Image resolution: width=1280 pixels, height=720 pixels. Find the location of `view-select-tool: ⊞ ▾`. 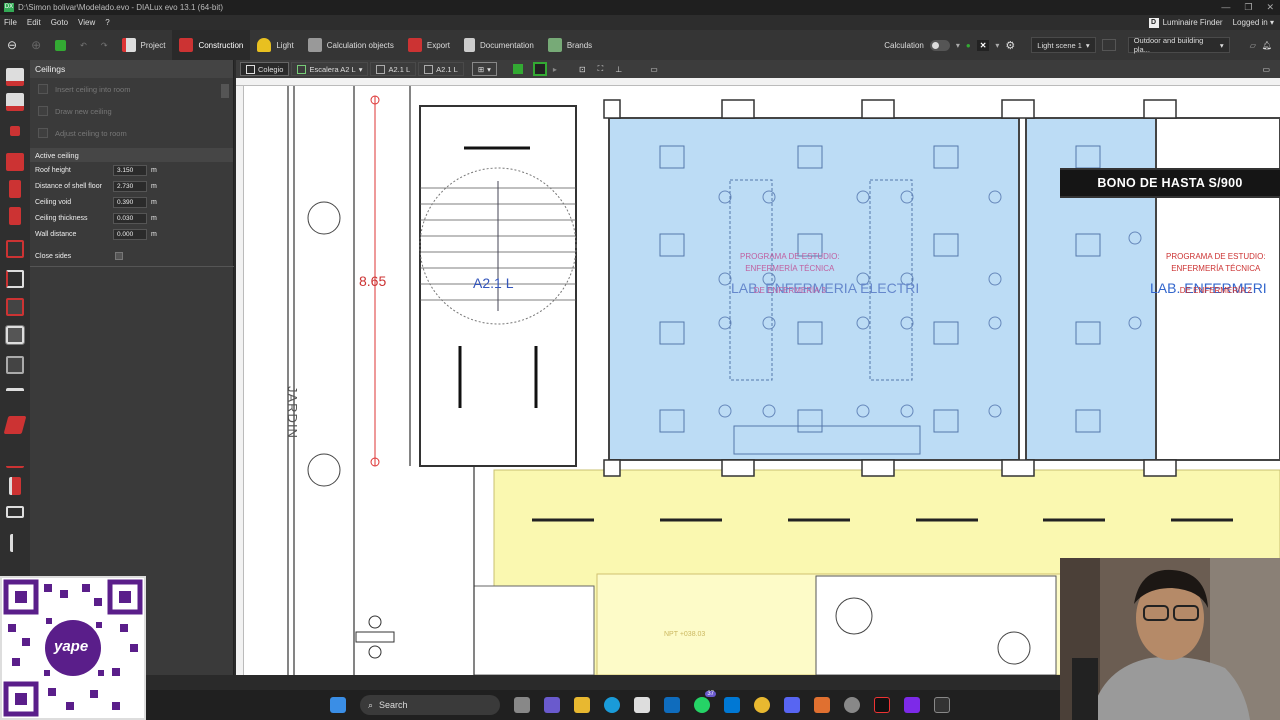

view-select-tool: ⊞ ▾ is located at coordinates (484, 69).